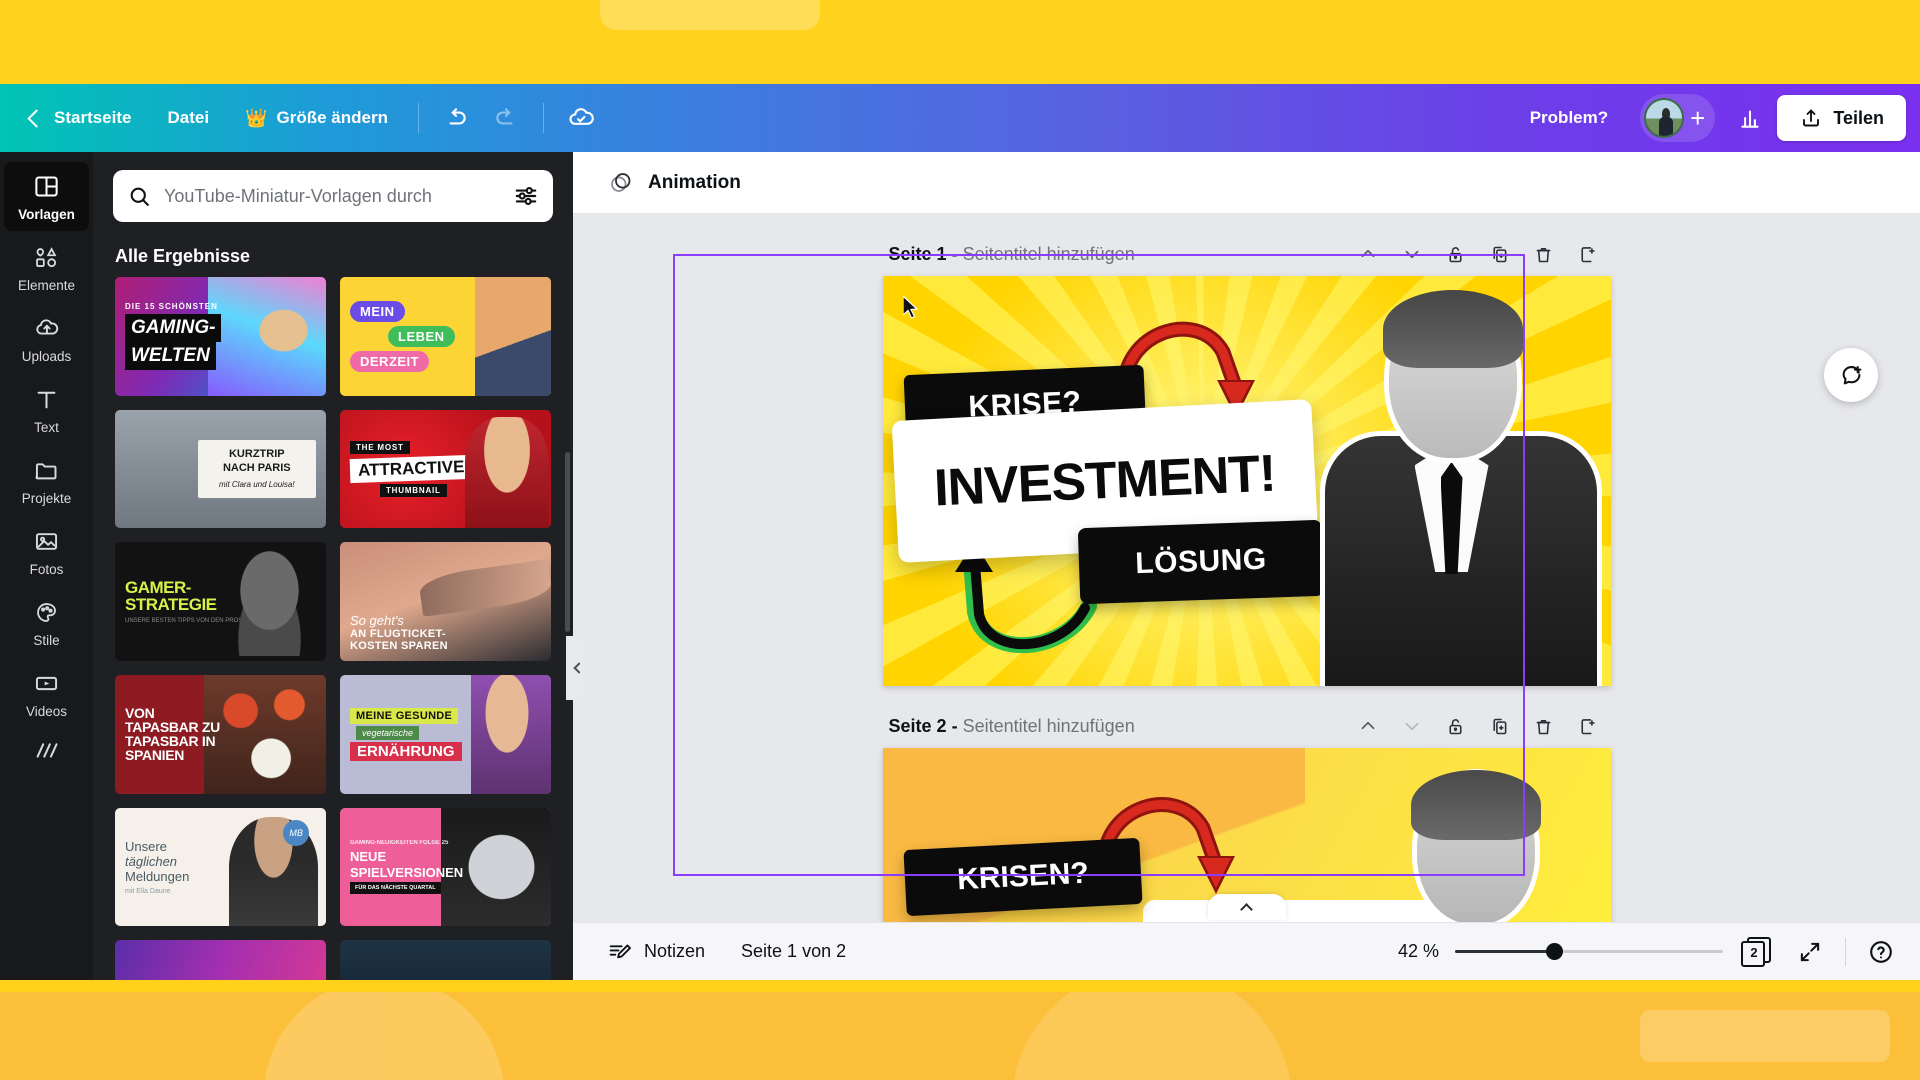 Image resolution: width=1920 pixels, height=1080 pixels. What do you see at coordinates (80, 118) in the screenshot?
I see `home-button: Startseite` at bounding box center [80, 118].